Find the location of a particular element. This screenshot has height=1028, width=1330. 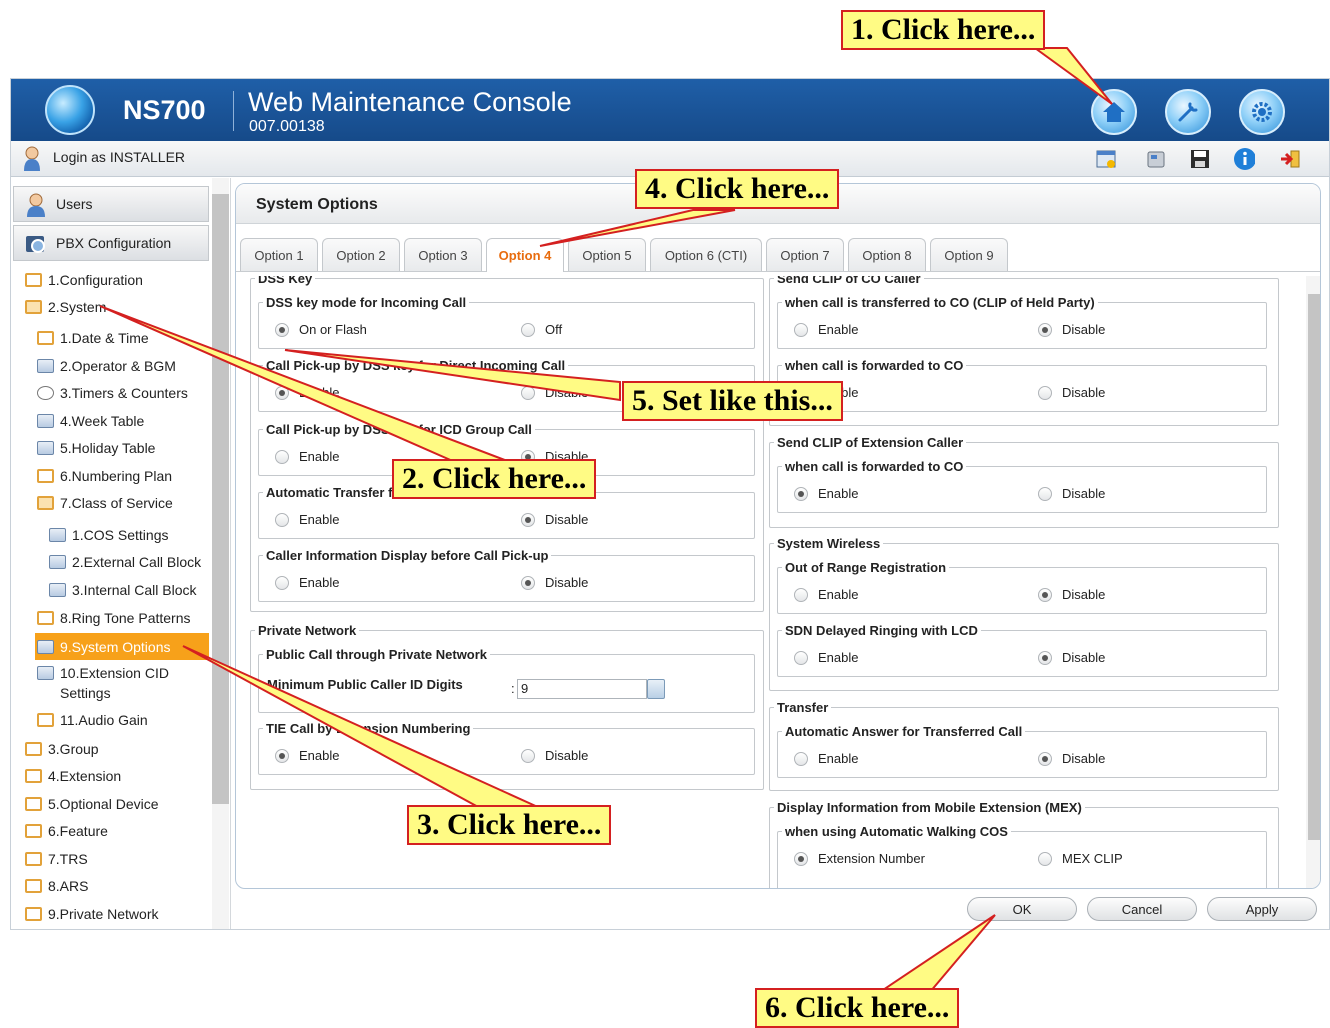

tree-class-of-service: 7.Class of Service is located at coordinates (105, 503).